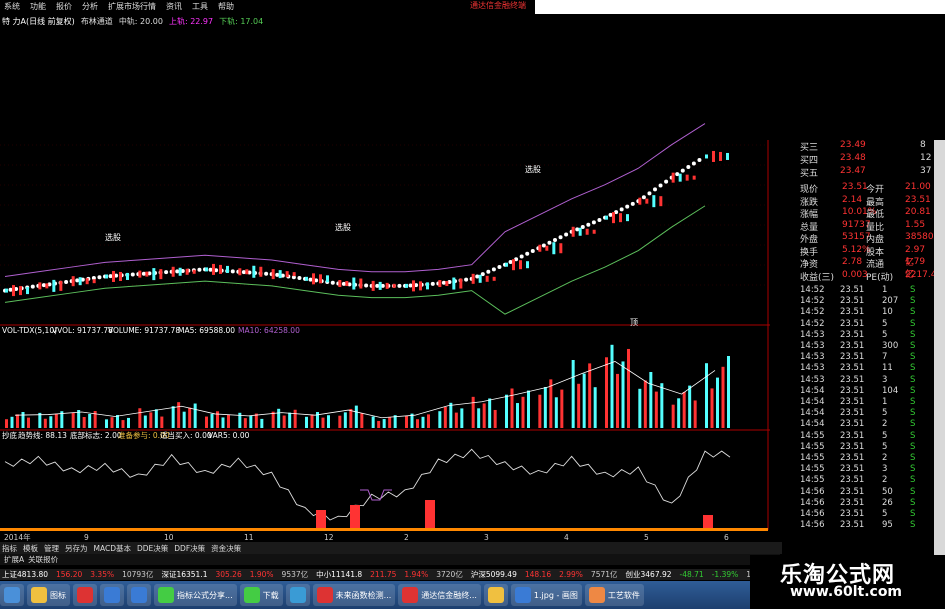 This screenshot has height=609, width=945. Describe the element at coordinates (918, 212) in the screenshot. I see `stat-value: 20.81` at that location.